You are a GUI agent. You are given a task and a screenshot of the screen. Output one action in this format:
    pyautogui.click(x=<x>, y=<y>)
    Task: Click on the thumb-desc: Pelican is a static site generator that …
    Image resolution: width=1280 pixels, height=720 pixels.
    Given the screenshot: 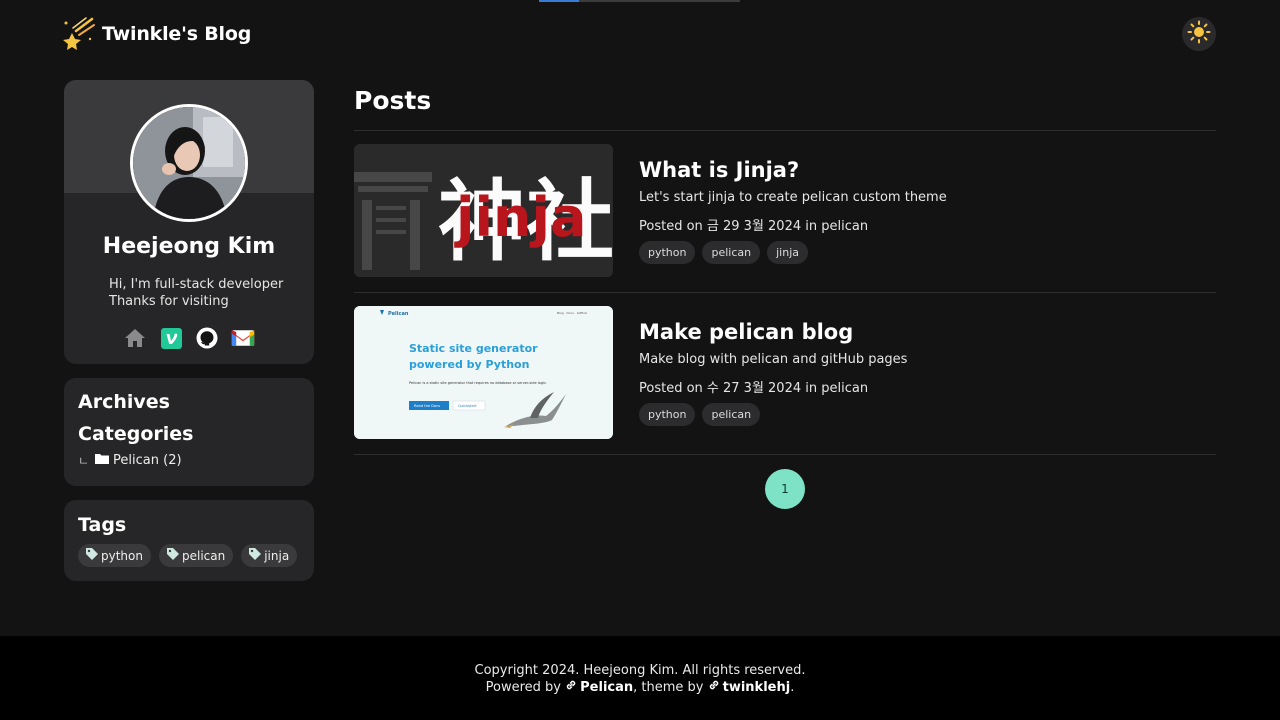 What is the action you would take?
    pyautogui.click(x=478, y=383)
    